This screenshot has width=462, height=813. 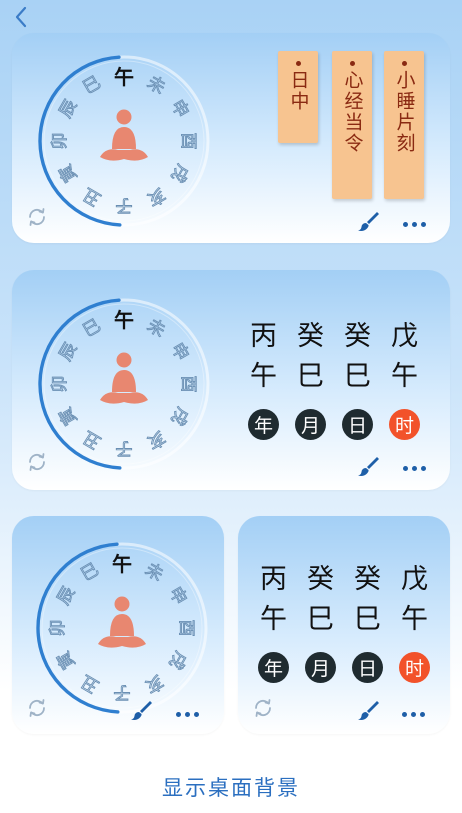 I want to click on tag-text: 心经当令, so click(x=352, y=112).